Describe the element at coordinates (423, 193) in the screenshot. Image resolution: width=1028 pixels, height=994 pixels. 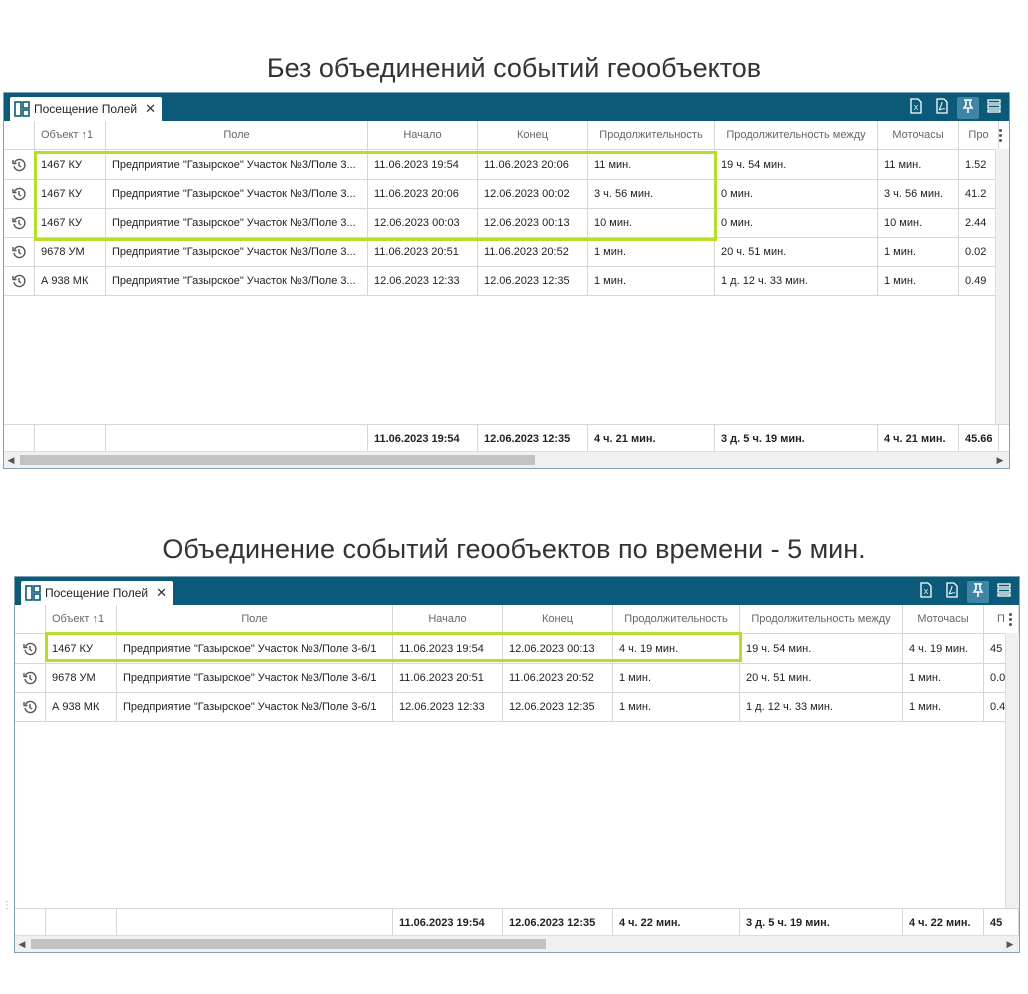
I see `table-cell: 11.06.2023 20:06` at that location.